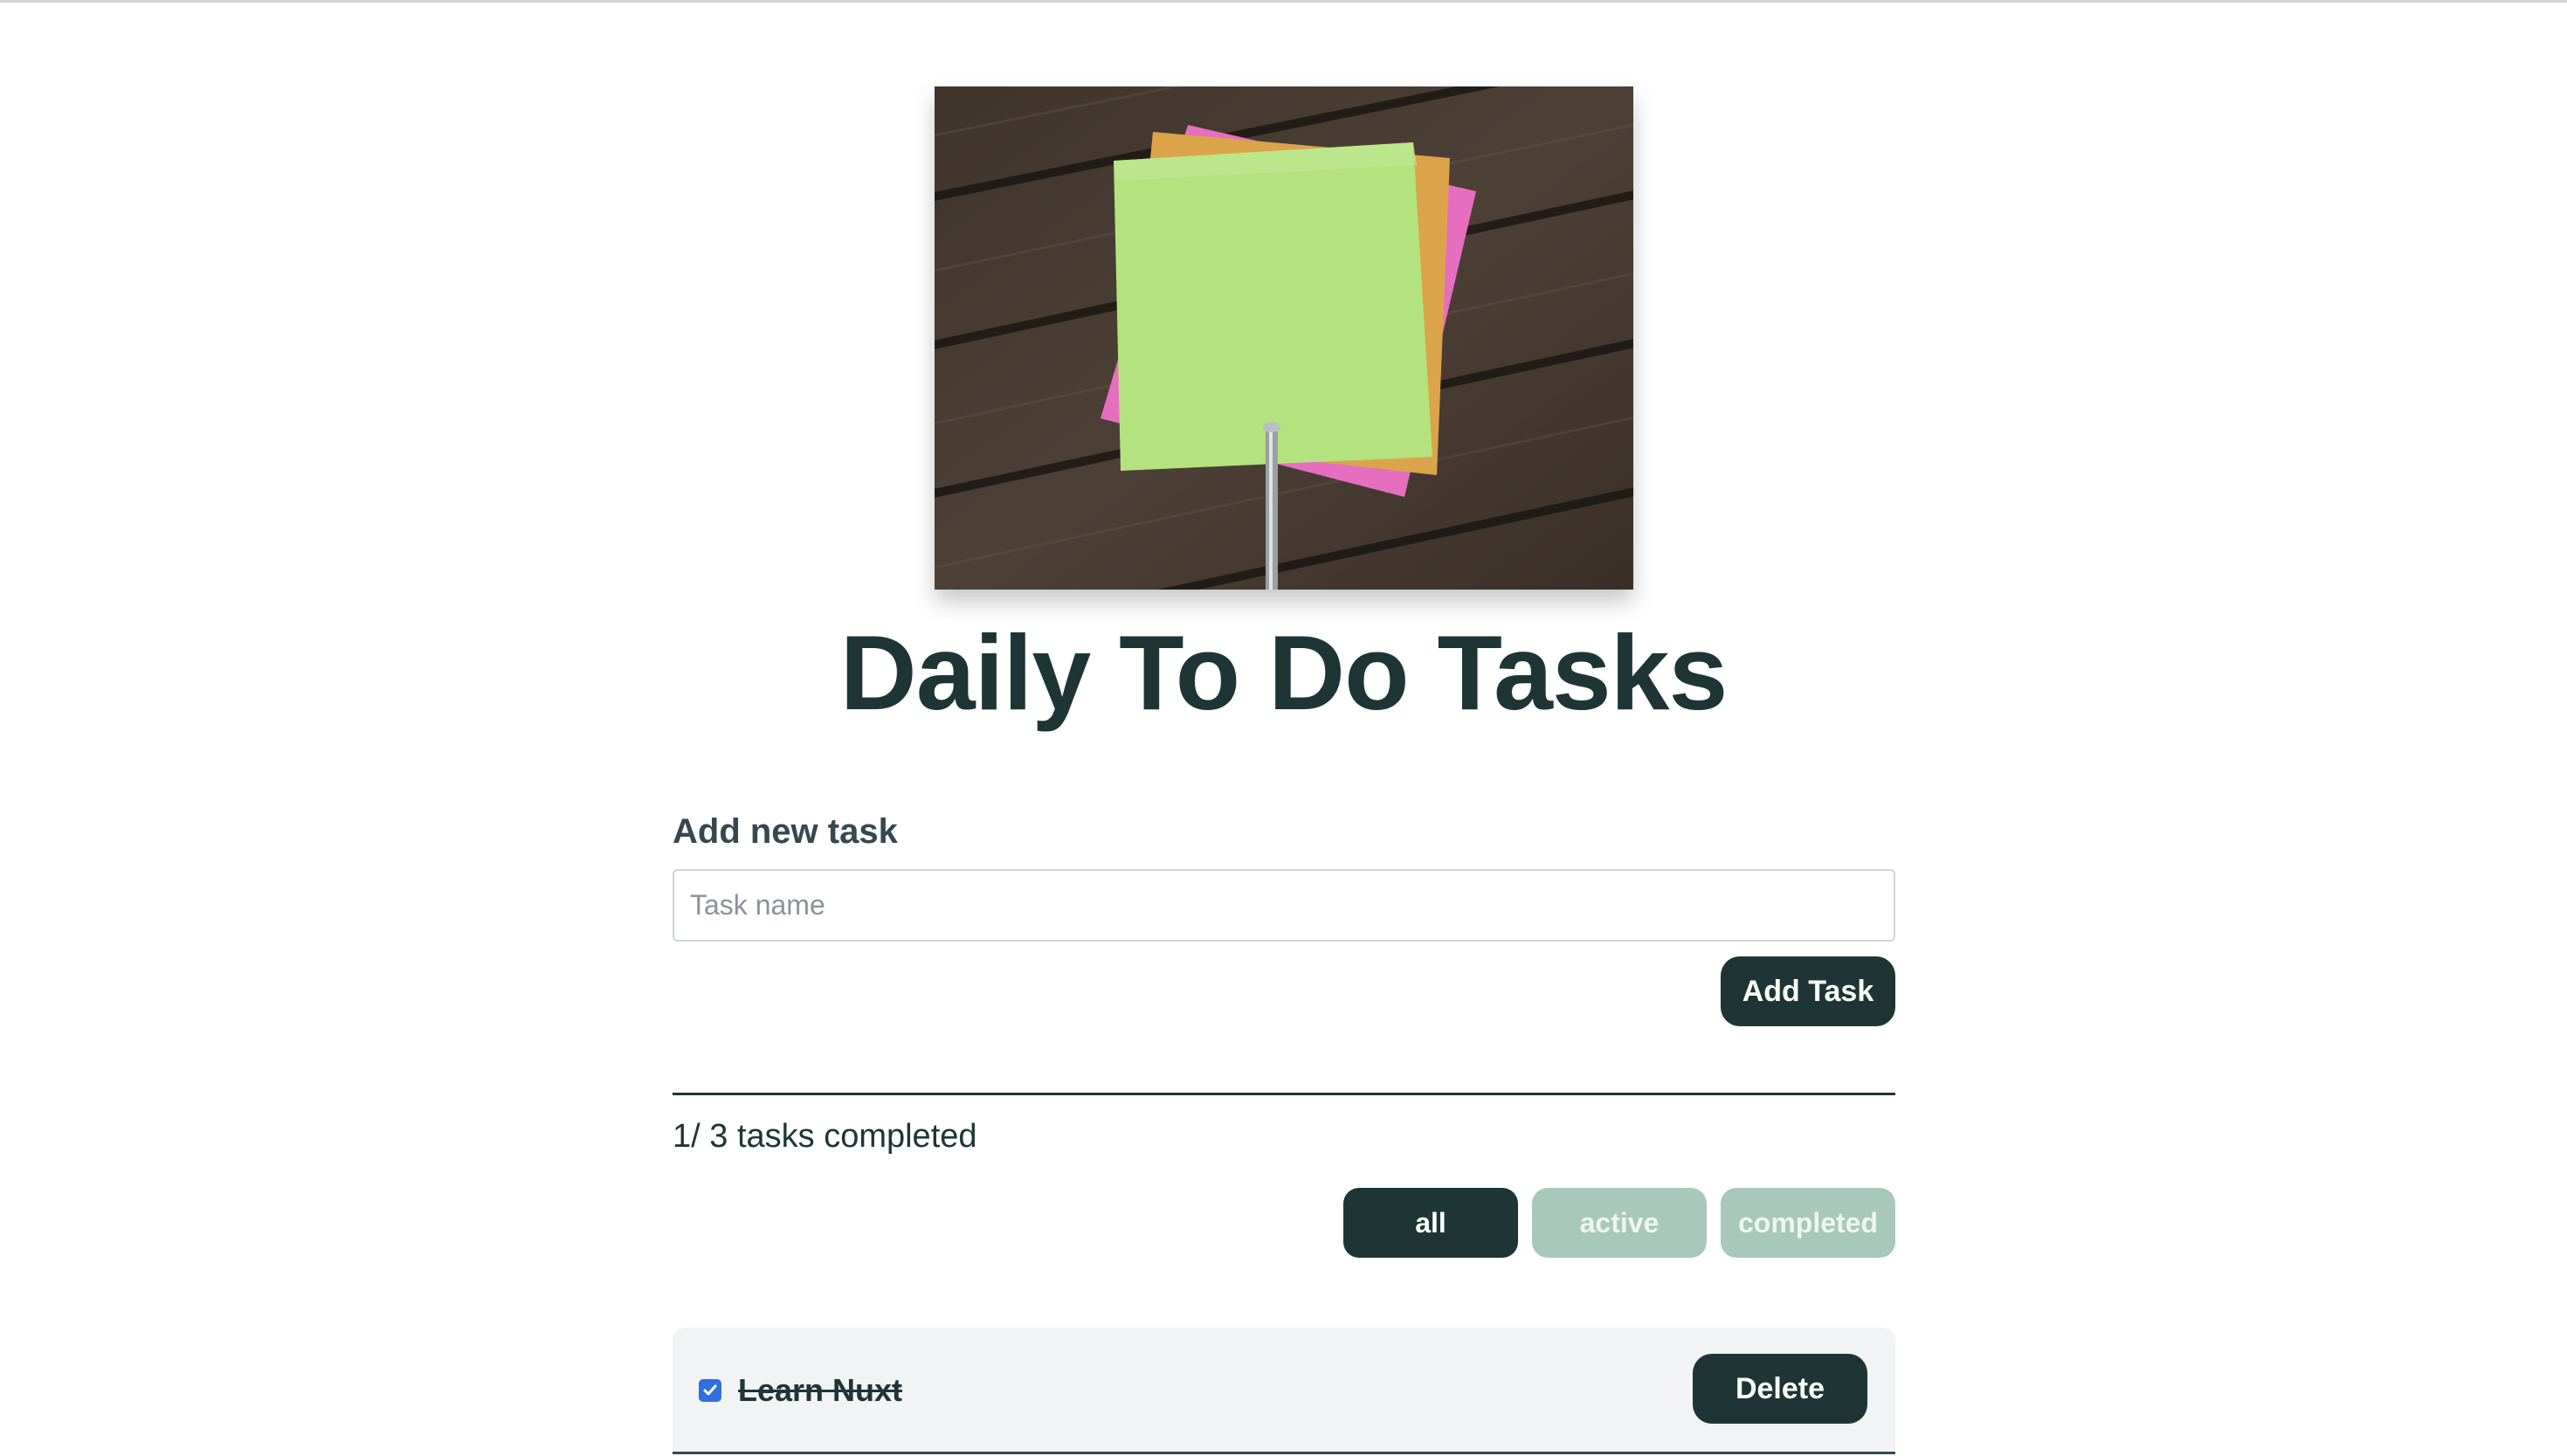 This screenshot has height=1456, width=2567. Describe the element at coordinates (1284, 1391) in the screenshot. I see `task-item: Learn Nuxt Delete` at that location.